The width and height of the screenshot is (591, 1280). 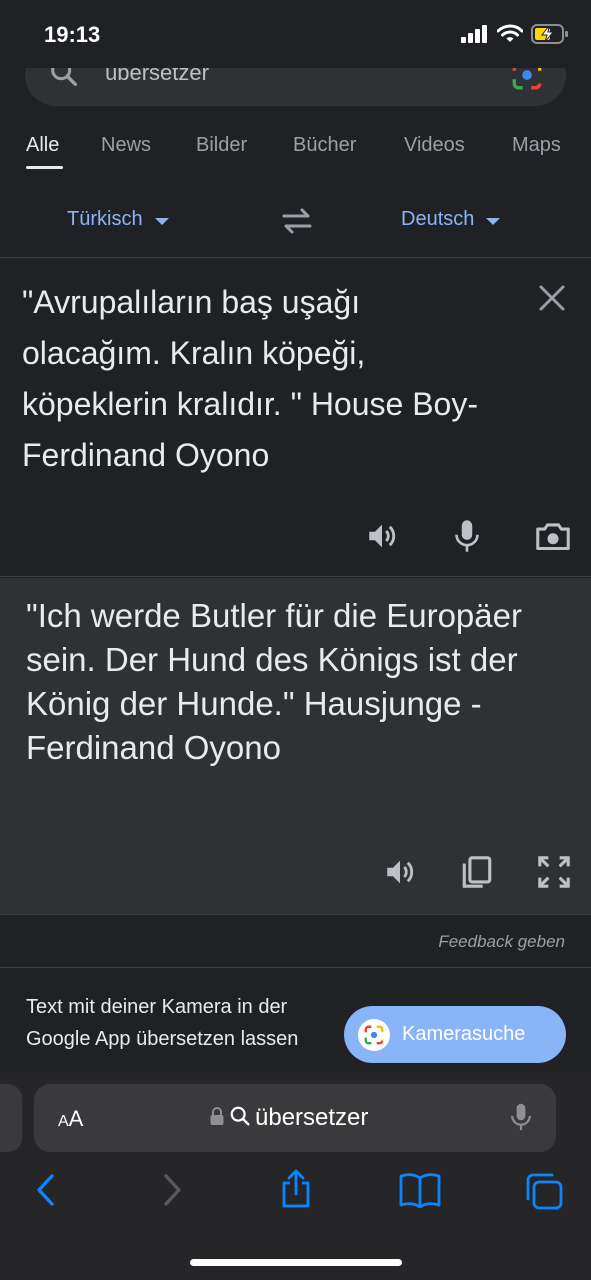 I want to click on back-icon, so click(x=46, y=1192).